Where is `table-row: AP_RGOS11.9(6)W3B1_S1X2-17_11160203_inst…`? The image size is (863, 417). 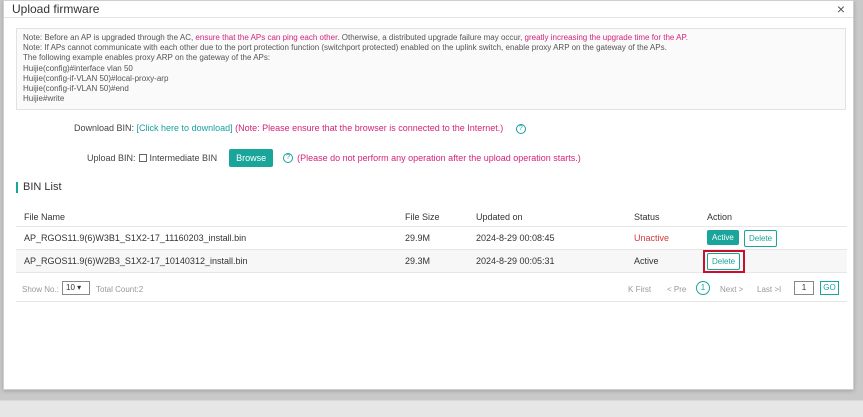
table-row: AP_RGOS11.9(6)W3B1_S1X2-17_11160203_inst… is located at coordinates (431, 238).